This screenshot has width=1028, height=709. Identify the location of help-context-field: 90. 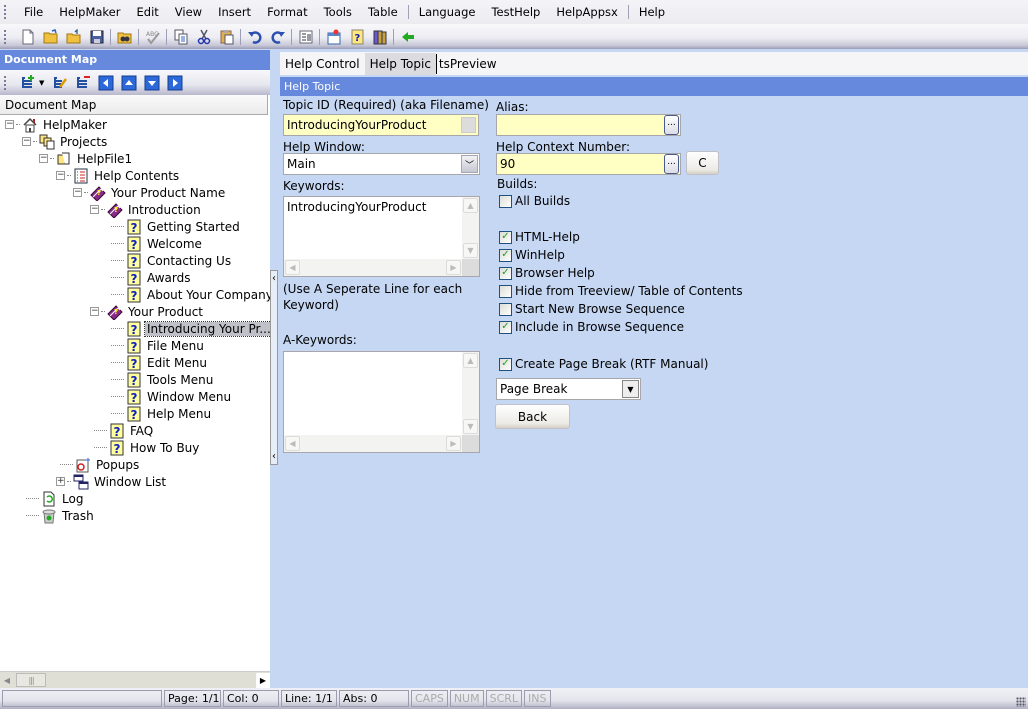
(588, 164).